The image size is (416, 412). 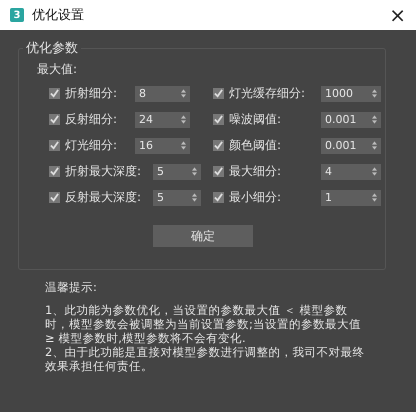 What do you see at coordinates (58, 15) in the screenshot?
I see `window-title: 优化设置` at bounding box center [58, 15].